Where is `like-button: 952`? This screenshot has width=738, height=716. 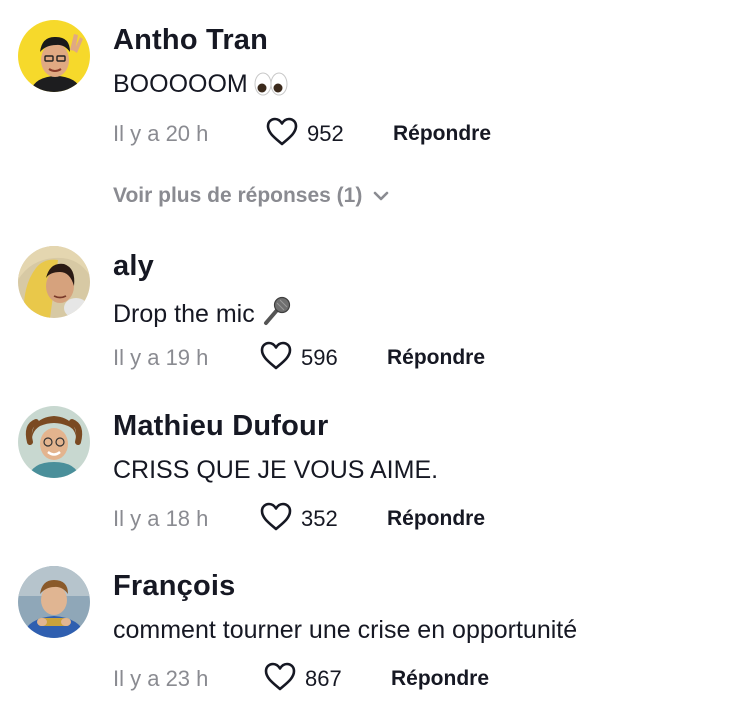
like-button: 952 is located at coordinates (329, 134).